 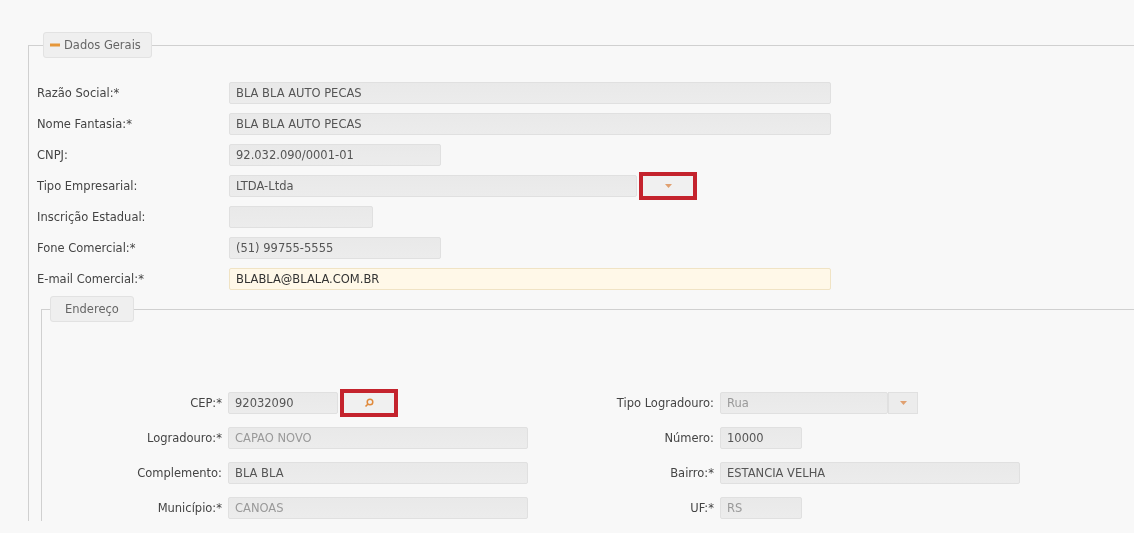 What do you see at coordinates (761, 438) in the screenshot?
I see `text-field: 10000` at bounding box center [761, 438].